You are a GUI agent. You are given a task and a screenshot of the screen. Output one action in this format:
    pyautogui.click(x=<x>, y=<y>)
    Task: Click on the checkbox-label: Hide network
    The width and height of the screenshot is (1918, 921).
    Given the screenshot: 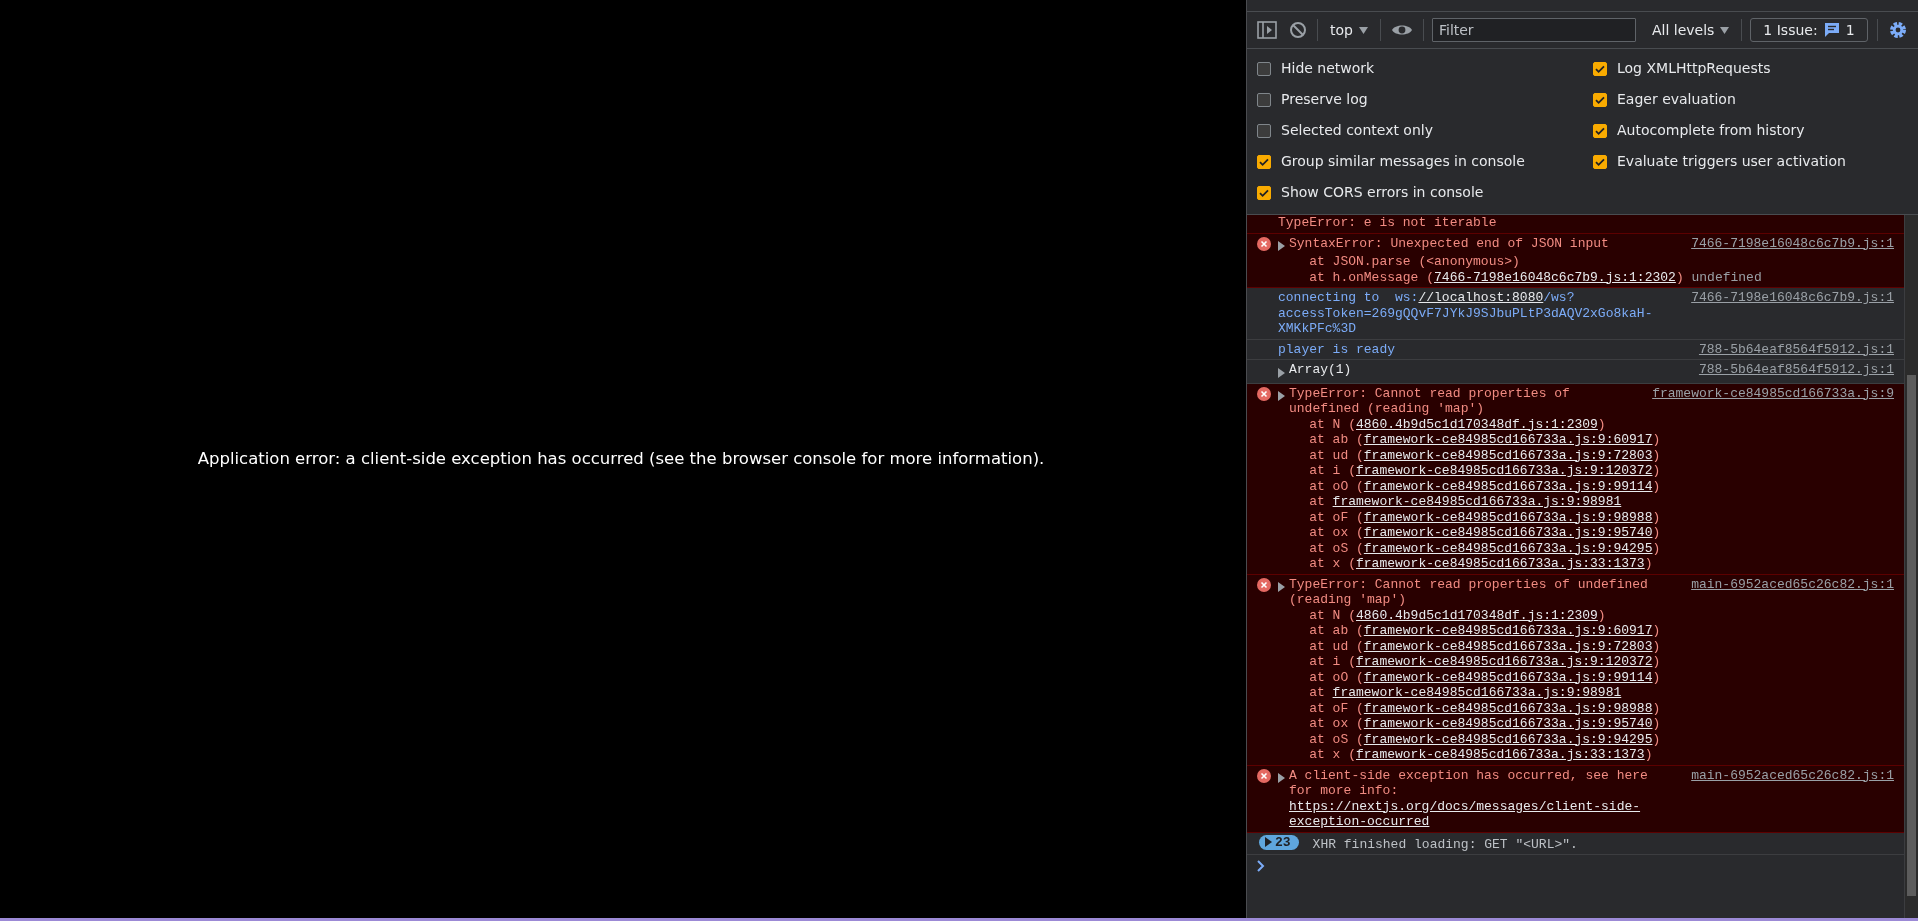 What is the action you would take?
    pyautogui.click(x=1328, y=68)
    